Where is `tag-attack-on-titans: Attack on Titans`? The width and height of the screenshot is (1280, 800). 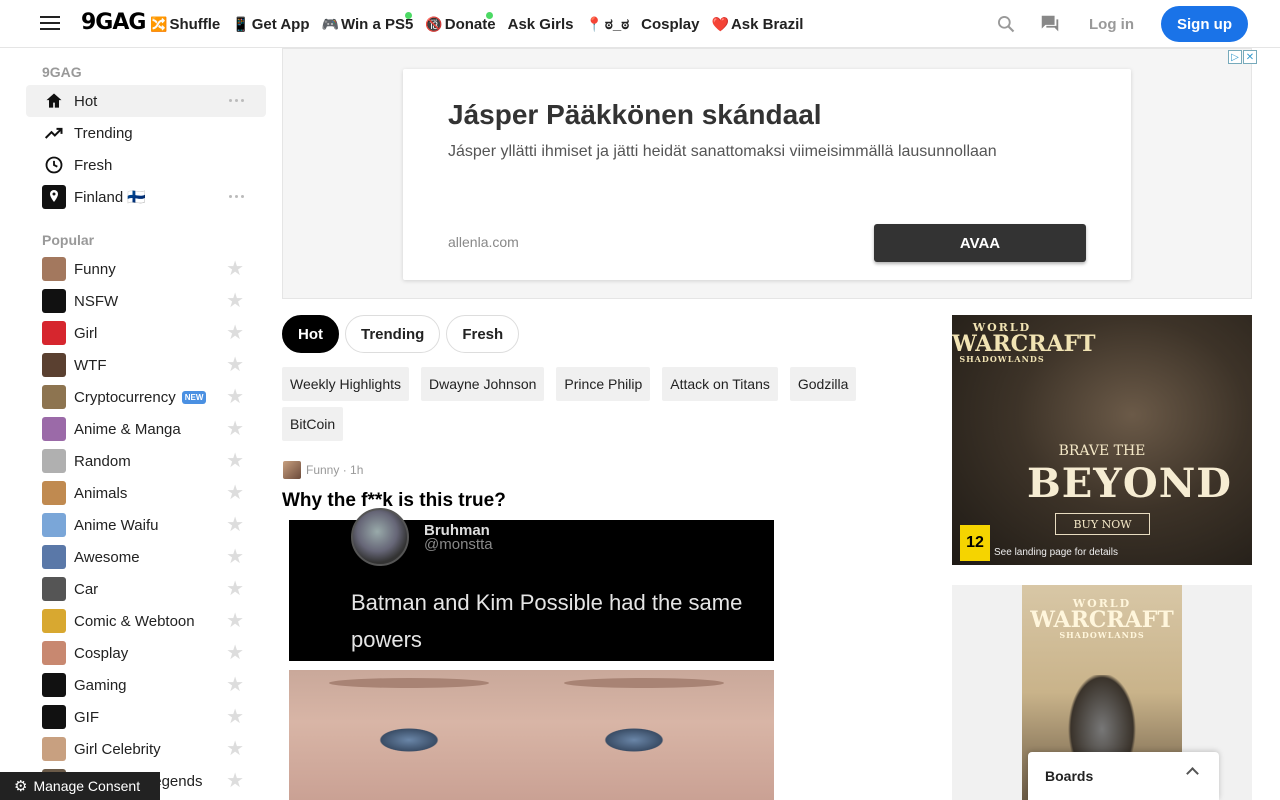 tag-attack-on-titans: Attack on Titans is located at coordinates (720, 384).